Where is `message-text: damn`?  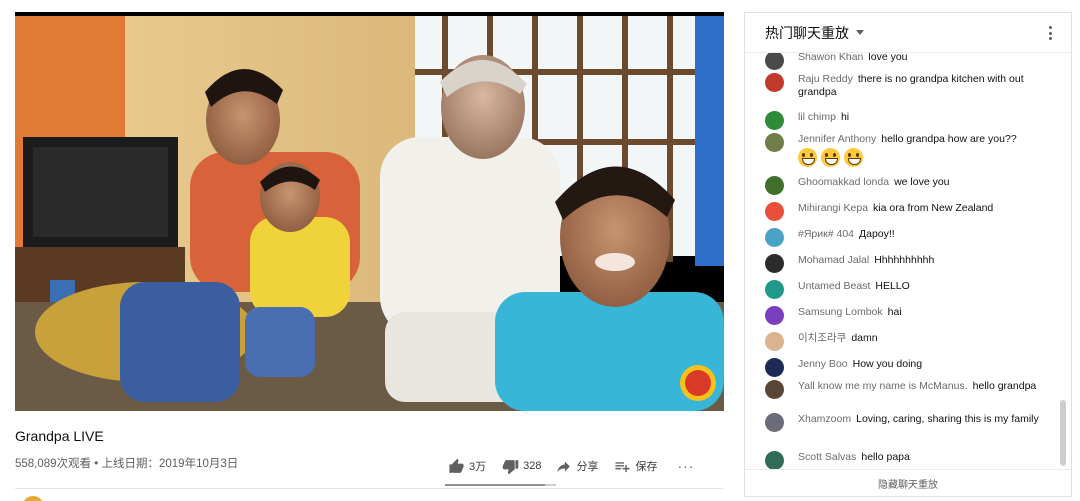
message-text: damn is located at coordinates (864, 338).